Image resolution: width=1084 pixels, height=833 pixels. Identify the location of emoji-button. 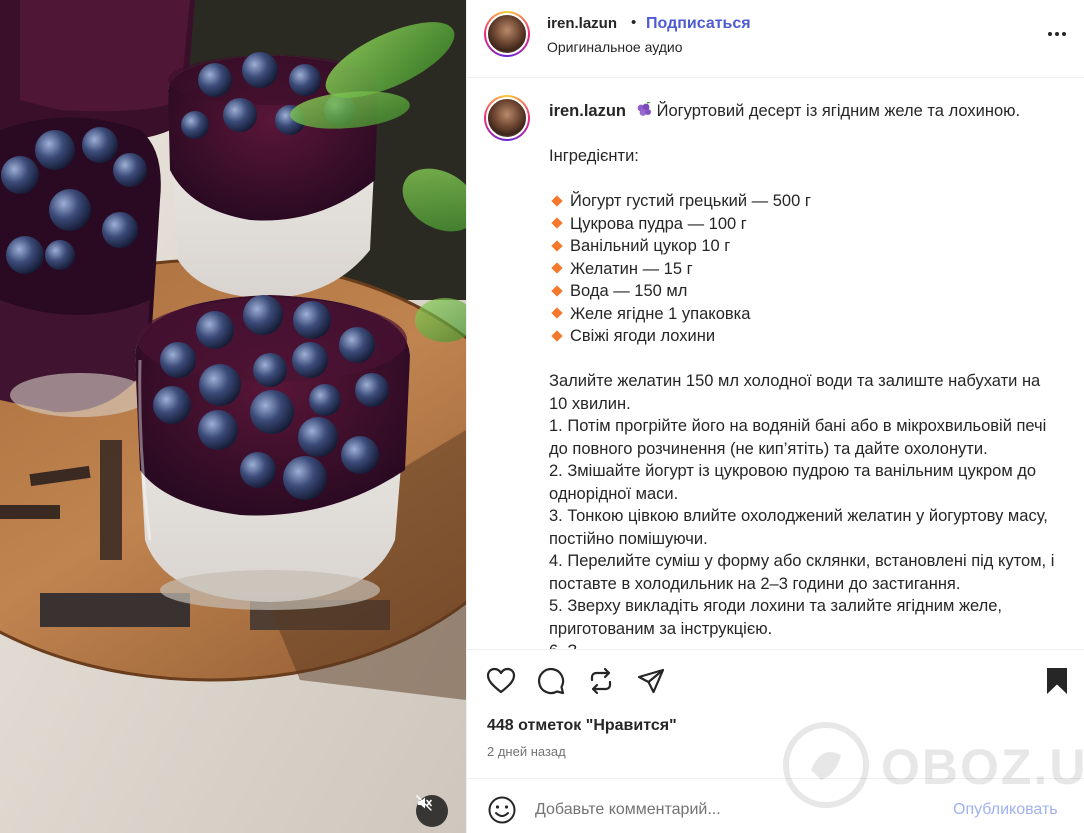
(502, 810).